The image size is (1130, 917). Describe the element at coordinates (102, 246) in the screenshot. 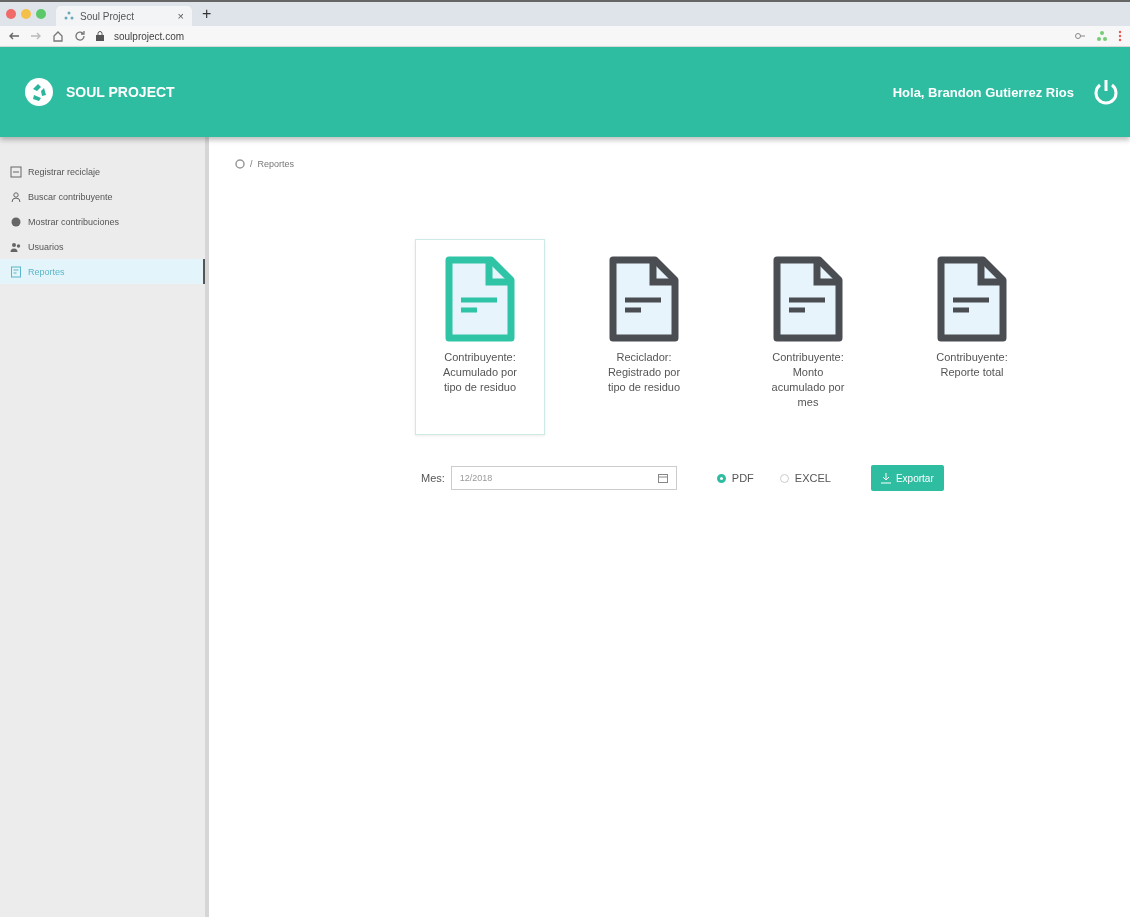

I see `sidebar-item: Usuarios` at that location.